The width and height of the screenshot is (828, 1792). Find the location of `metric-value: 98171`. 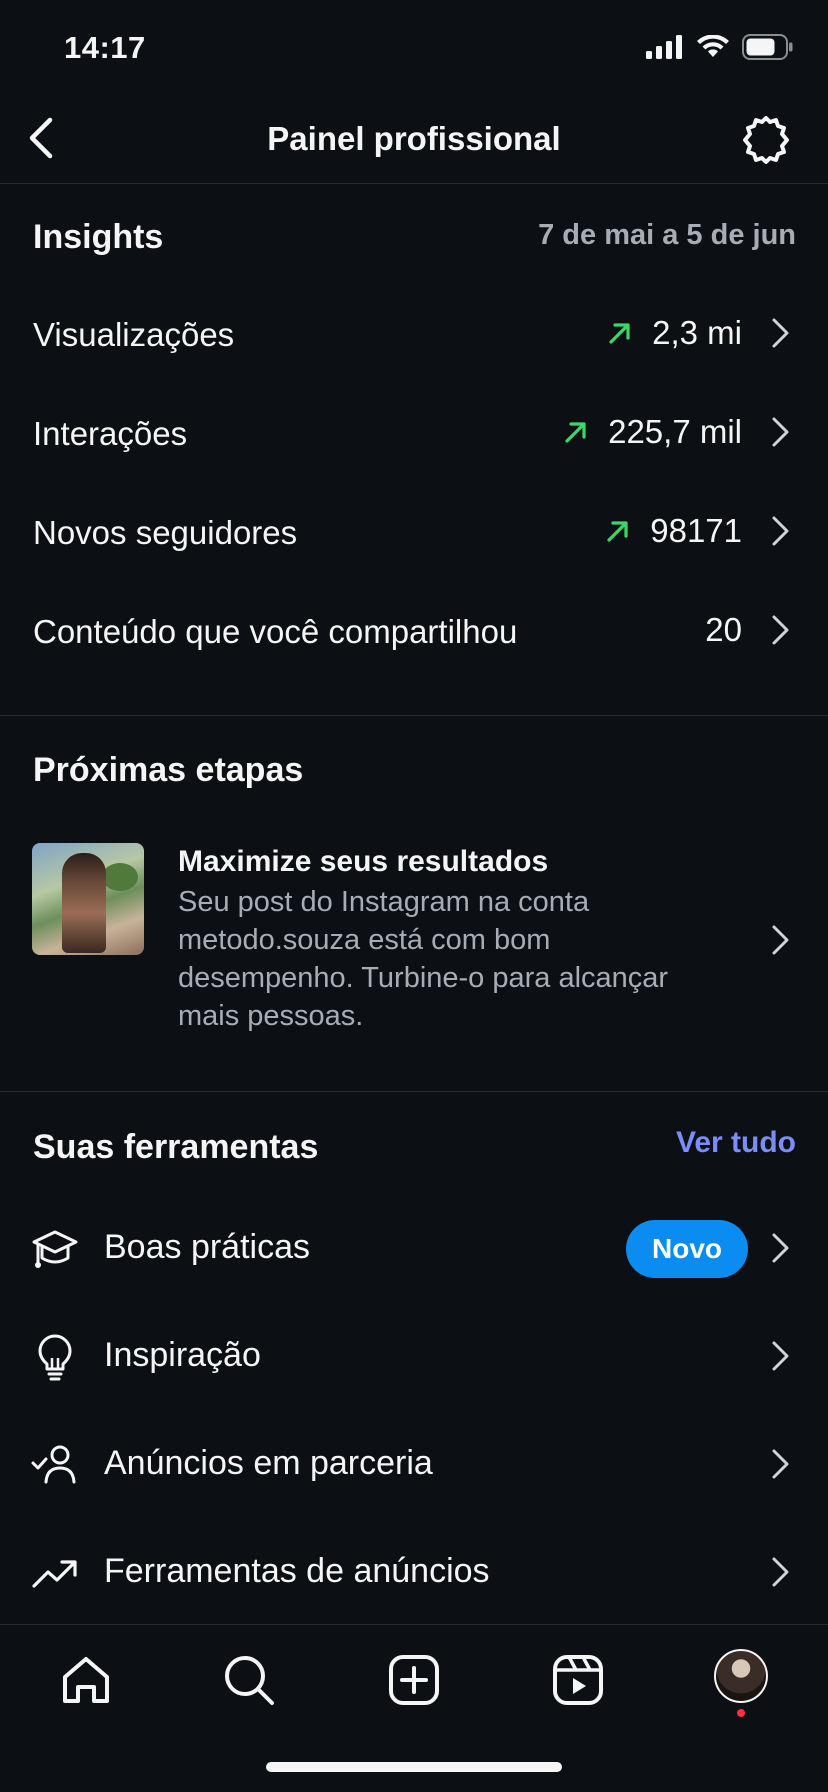

metric-value: 98171 is located at coordinates (696, 530).